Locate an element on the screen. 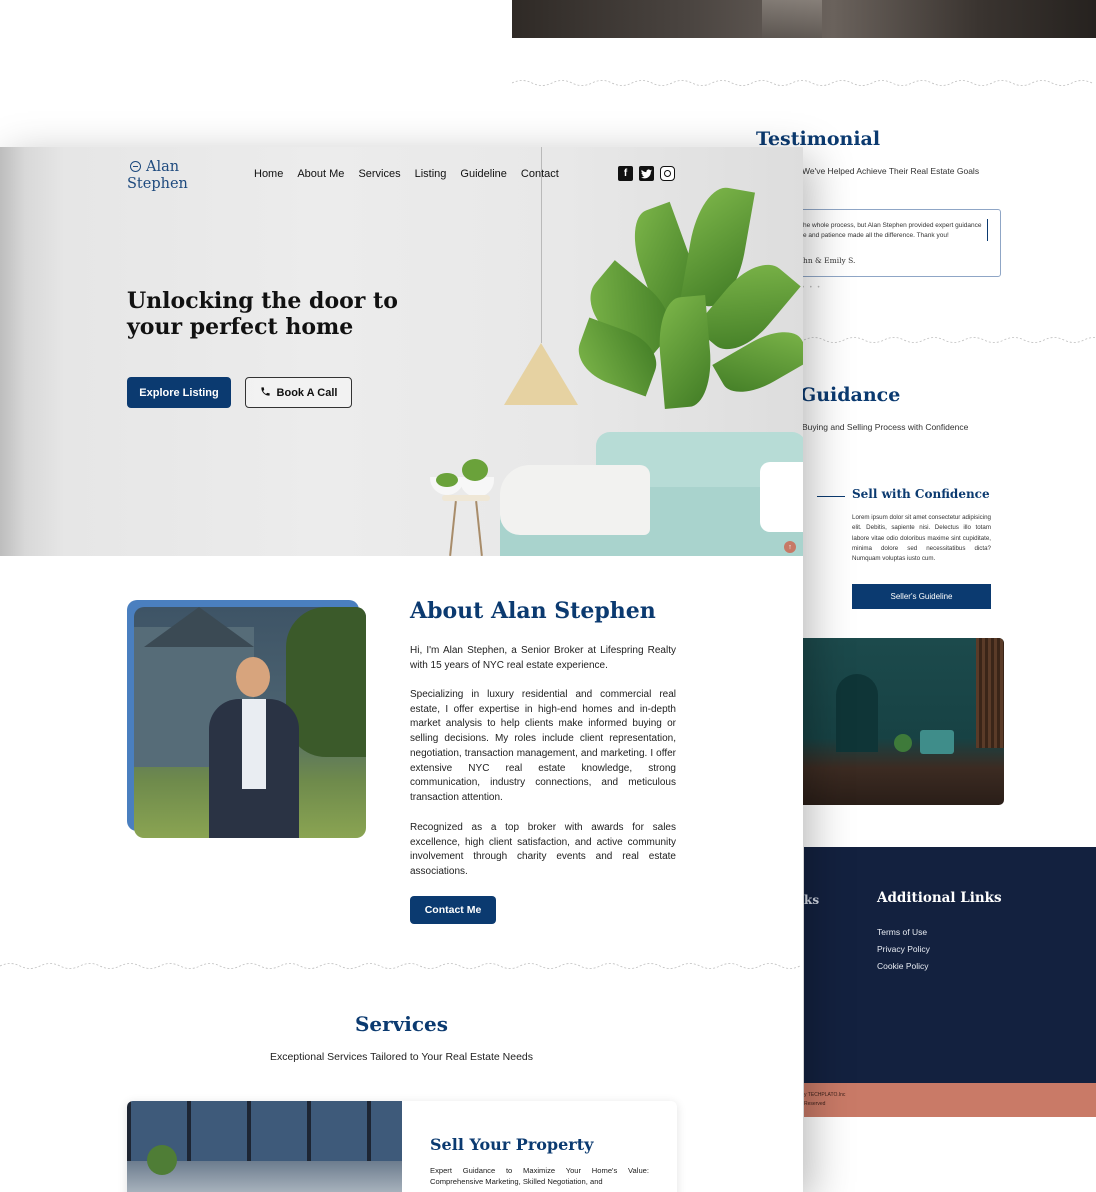  sofa-pillow is located at coordinates (781, 497).